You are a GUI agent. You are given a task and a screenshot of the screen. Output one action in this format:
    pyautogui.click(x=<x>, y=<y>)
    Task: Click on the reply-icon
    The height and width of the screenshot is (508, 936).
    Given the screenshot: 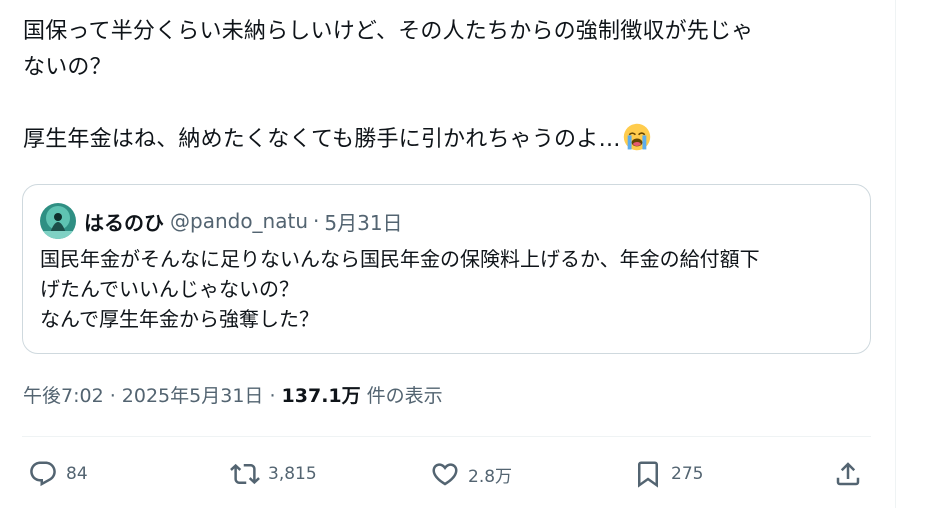 What is the action you would take?
    pyautogui.click(x=43, y=474)
    